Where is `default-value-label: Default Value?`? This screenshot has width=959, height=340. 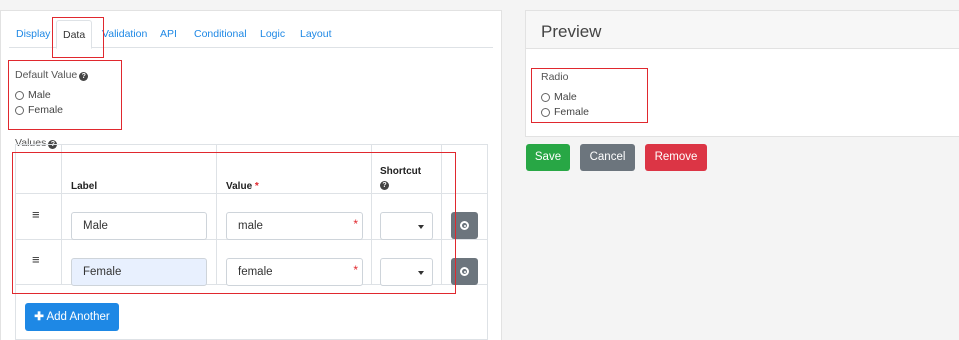
default-value-label: Default Value? is located at coordinates (52, 75).